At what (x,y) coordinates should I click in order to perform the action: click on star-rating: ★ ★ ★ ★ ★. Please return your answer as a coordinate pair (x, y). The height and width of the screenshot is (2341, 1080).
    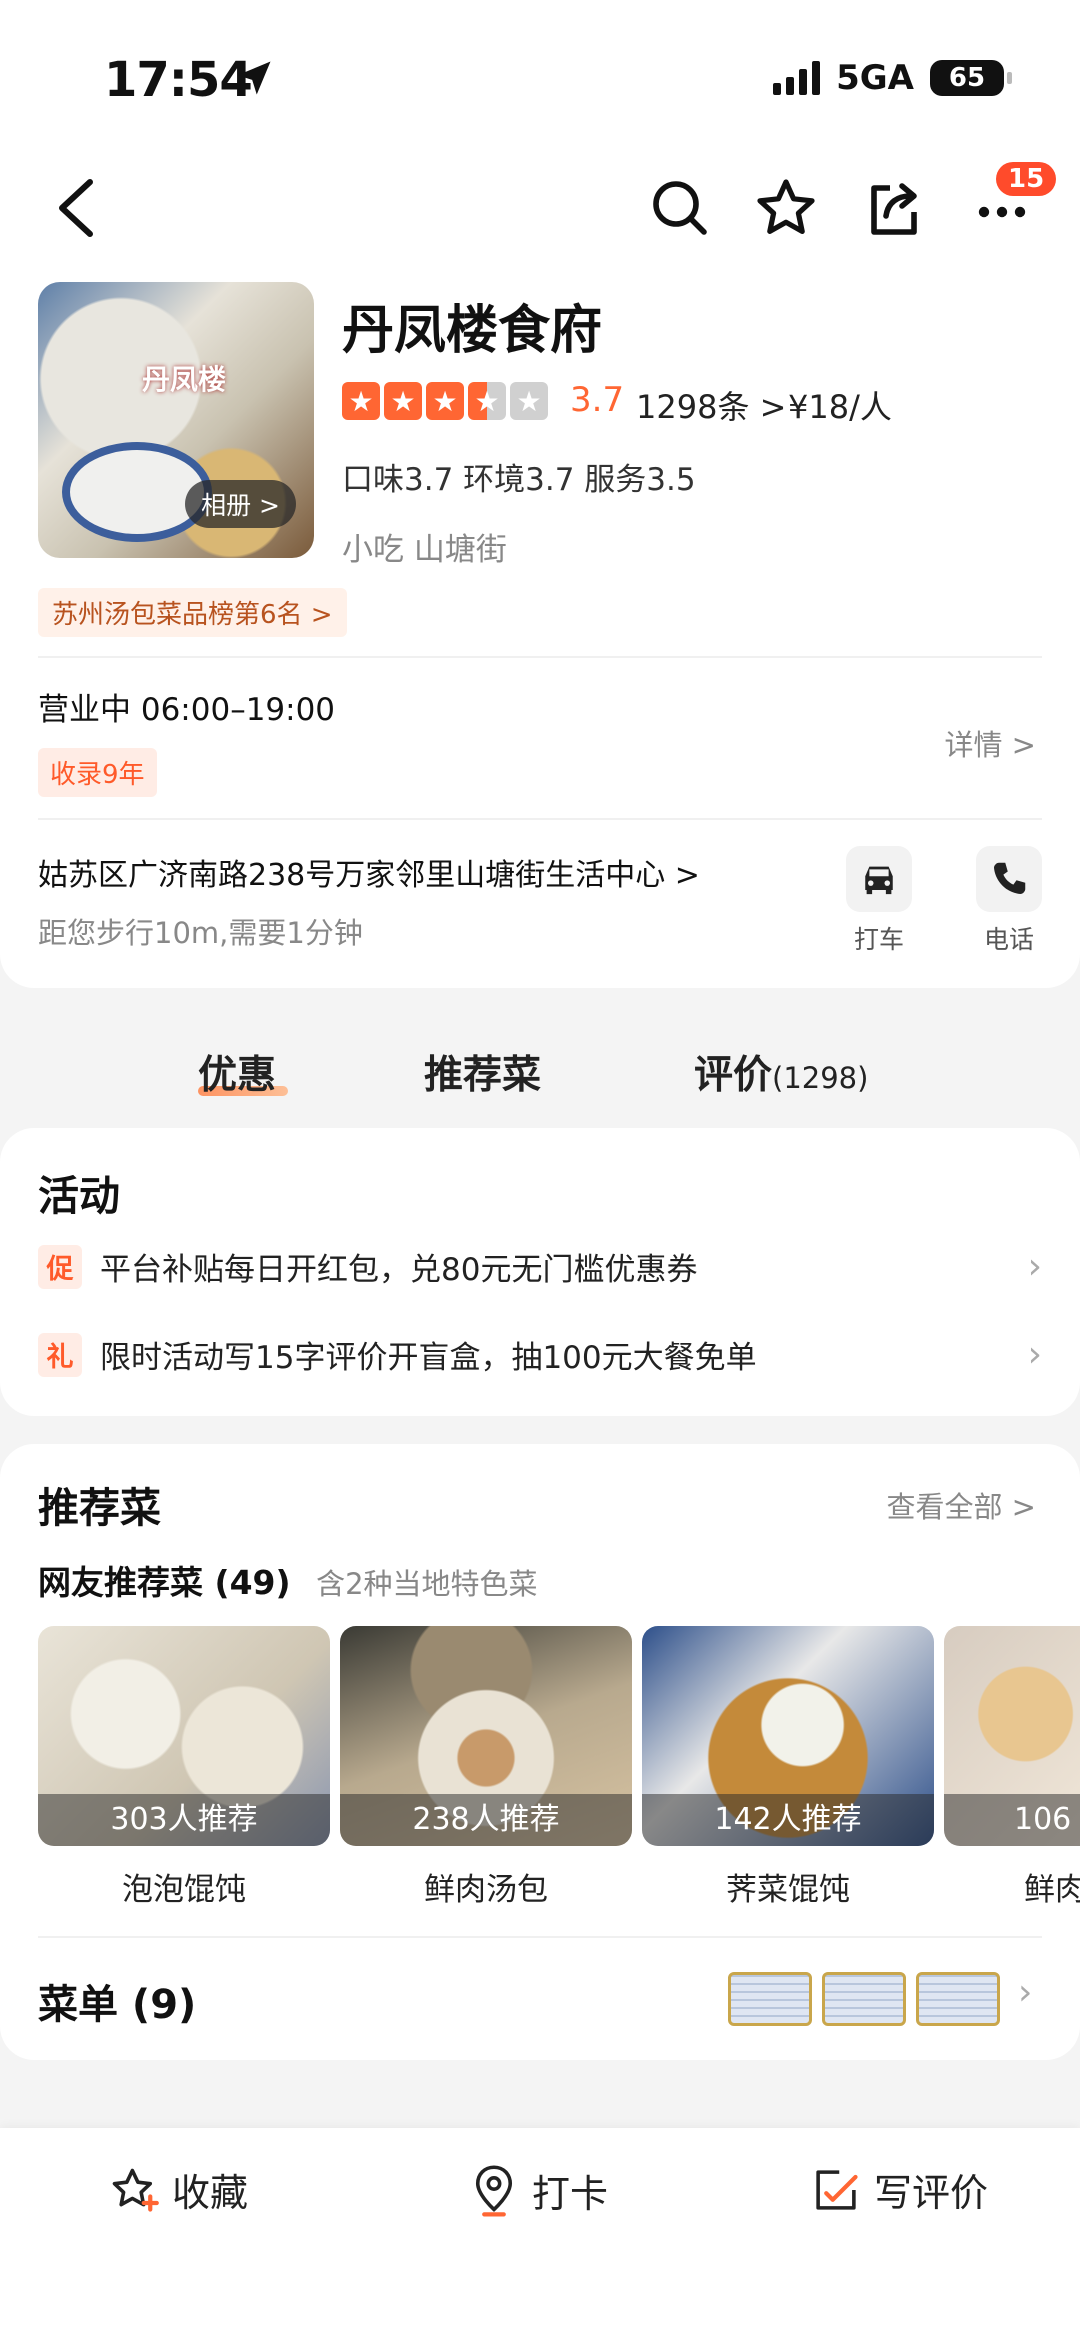
    Looking at the image, I should click on (445, 401).